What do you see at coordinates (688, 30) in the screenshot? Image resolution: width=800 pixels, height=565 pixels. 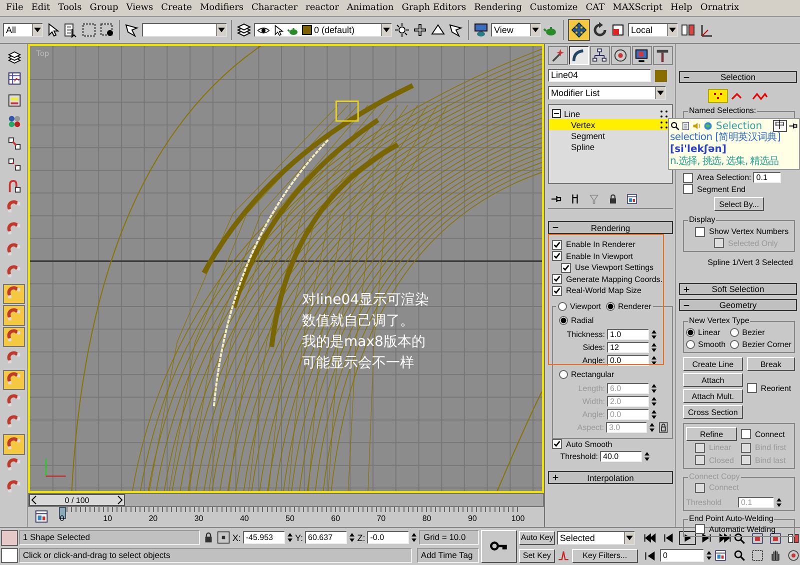 I see `mirror-icon` at bounding box center [688, 30].